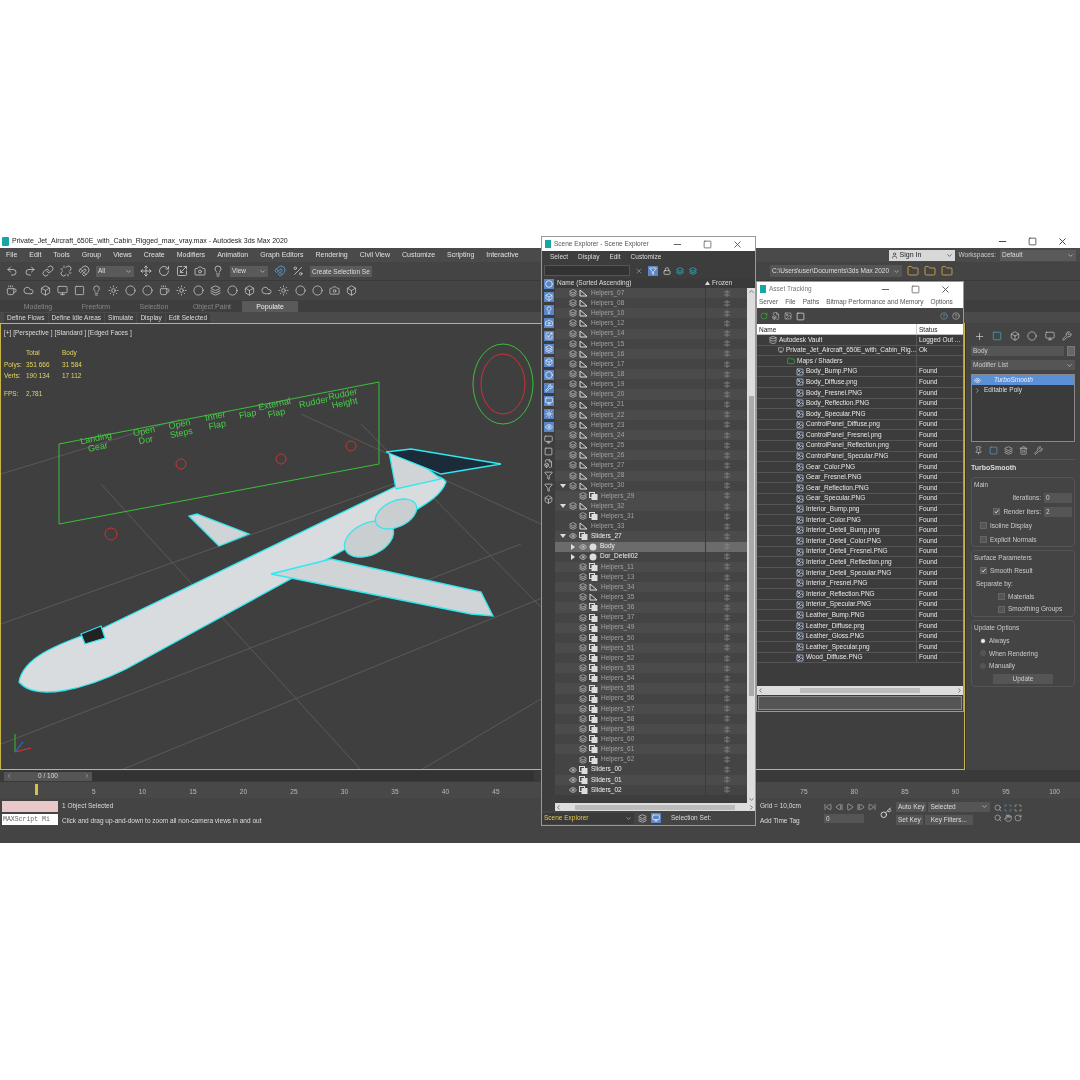  I want to click on time-marker, so click(36, 789).